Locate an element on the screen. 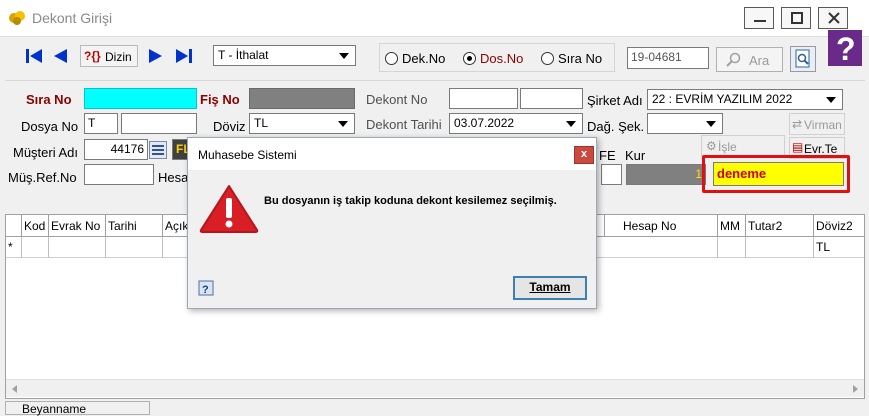  horizontal-scrollbar is located at coordinates (435, 388).